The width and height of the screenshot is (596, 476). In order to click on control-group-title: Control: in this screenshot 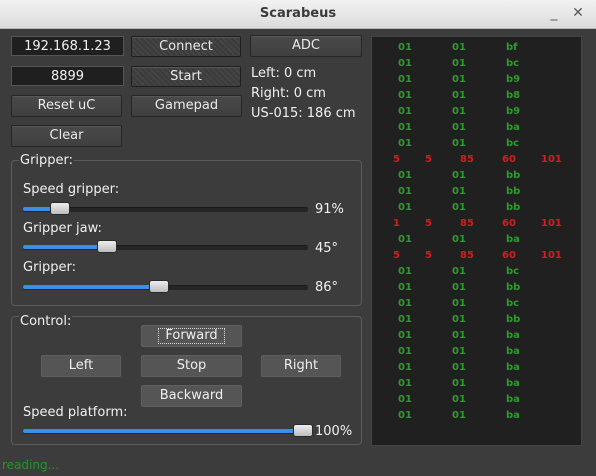, I will do `click(46, 321)`.